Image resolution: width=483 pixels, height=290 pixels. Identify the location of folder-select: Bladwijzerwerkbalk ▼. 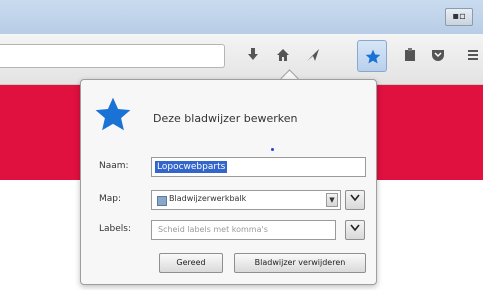
(246, 200).